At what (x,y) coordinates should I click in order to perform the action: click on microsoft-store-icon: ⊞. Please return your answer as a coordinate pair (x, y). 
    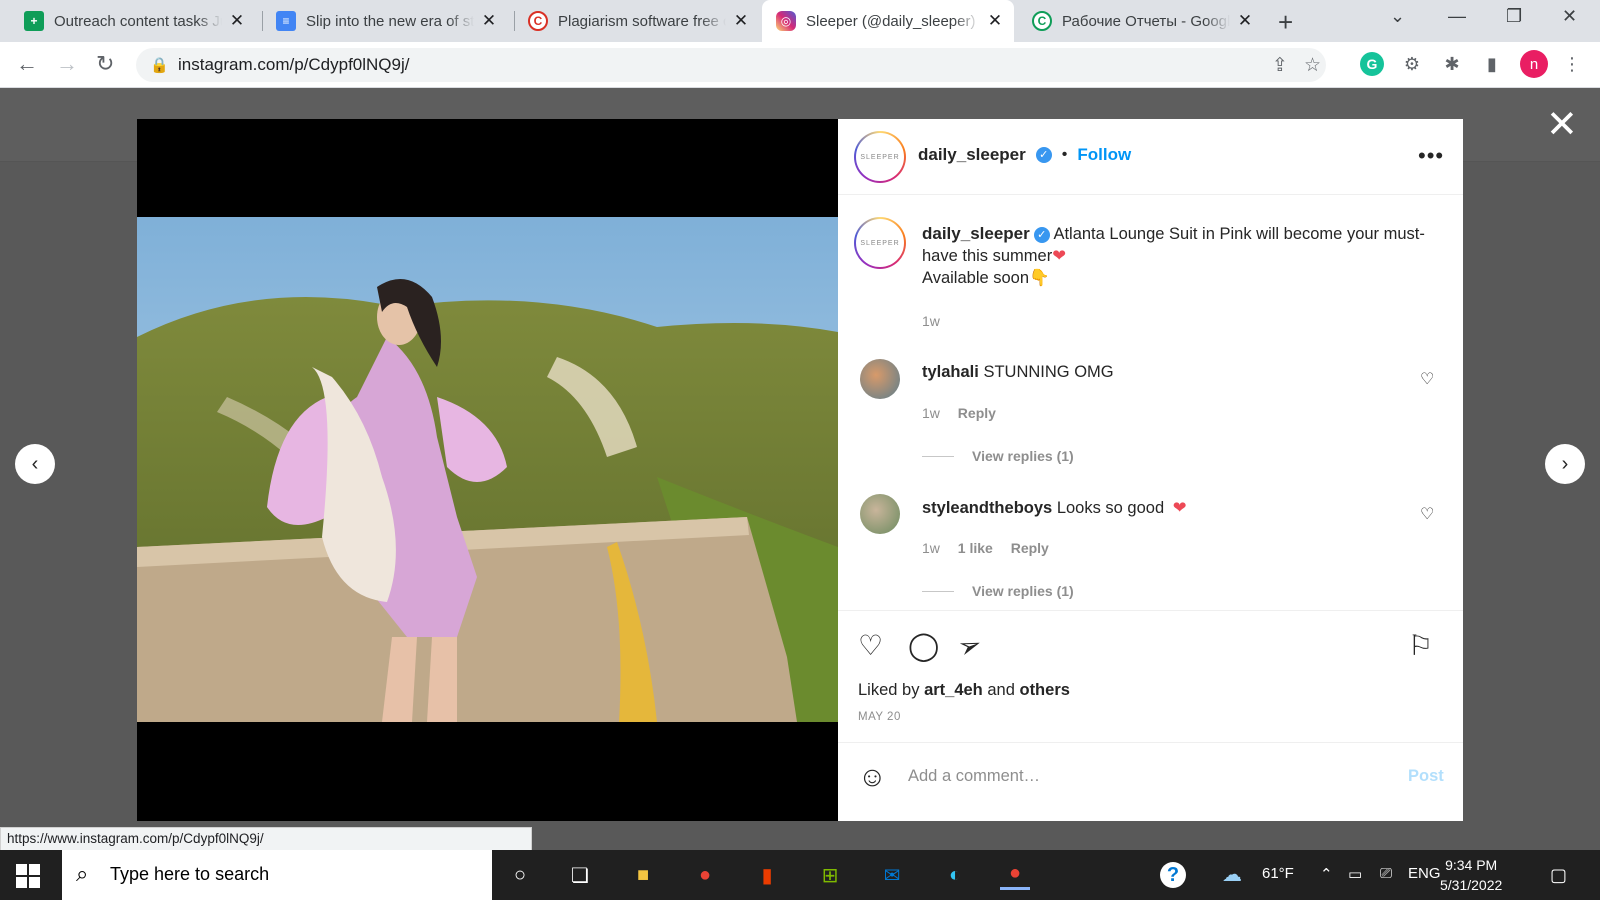
    Looking at the image, I should click on (830, 875).